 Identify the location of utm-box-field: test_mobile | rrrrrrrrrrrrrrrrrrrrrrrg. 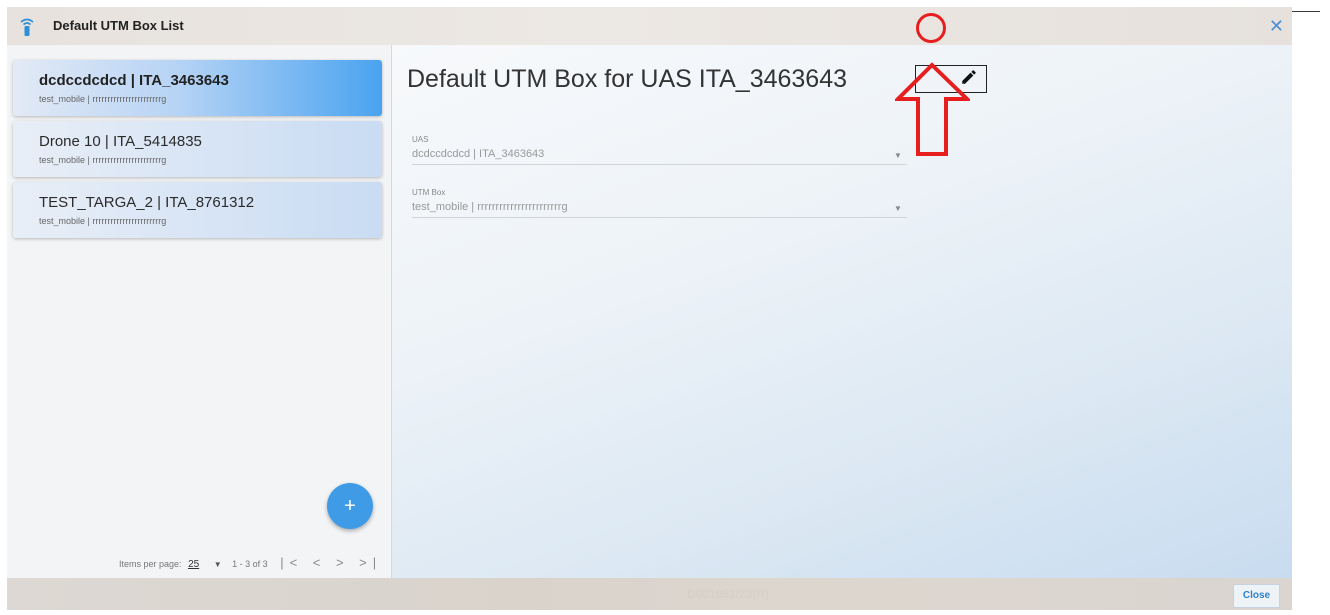
(490, 207).